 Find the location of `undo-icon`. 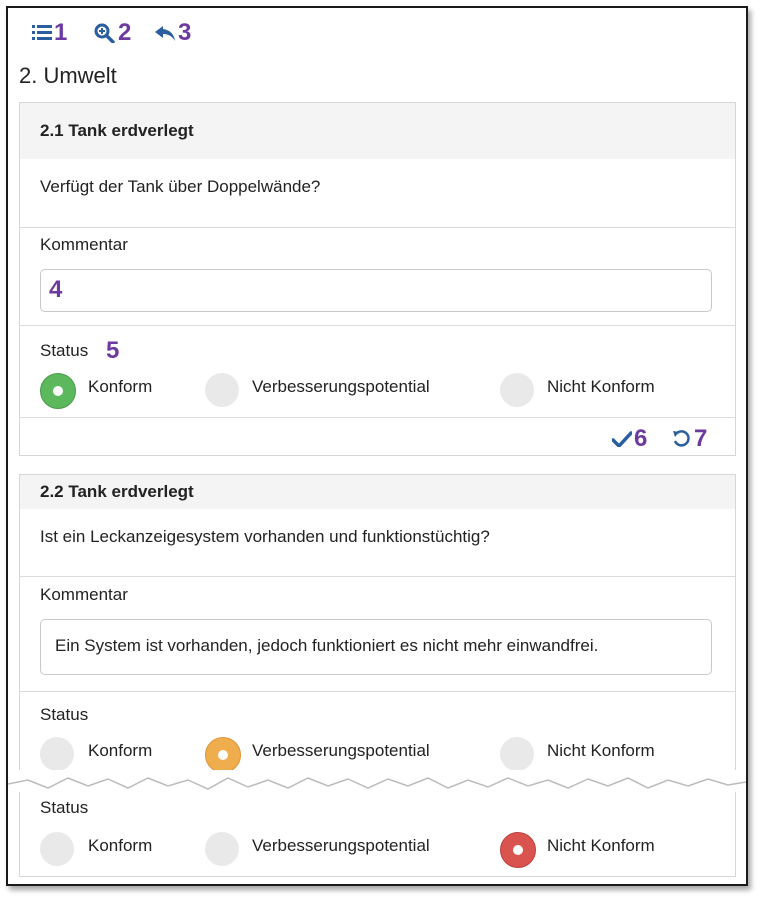

undo-icon is located at coordinates (681, 438).